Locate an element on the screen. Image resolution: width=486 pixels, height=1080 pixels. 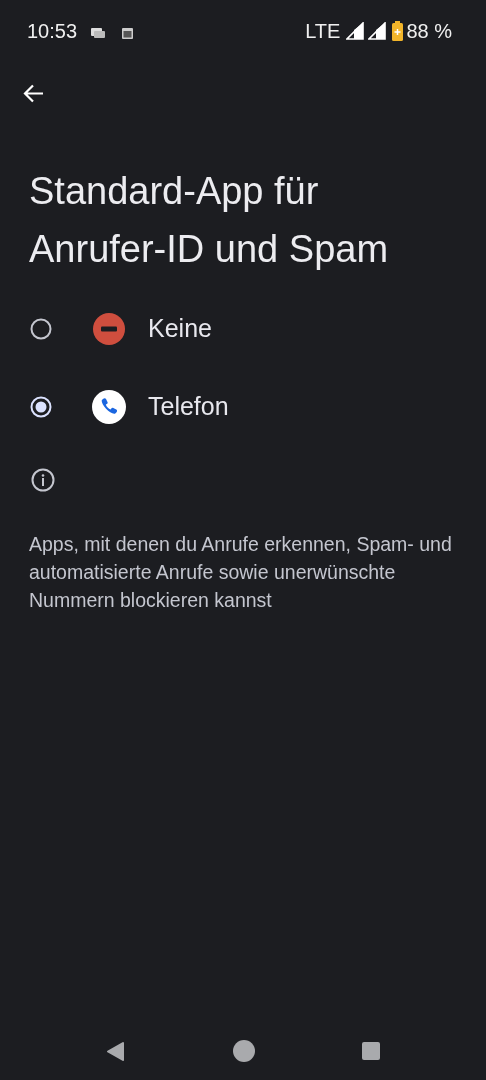
radio-option: Keine is located at coordinates (243, 329).